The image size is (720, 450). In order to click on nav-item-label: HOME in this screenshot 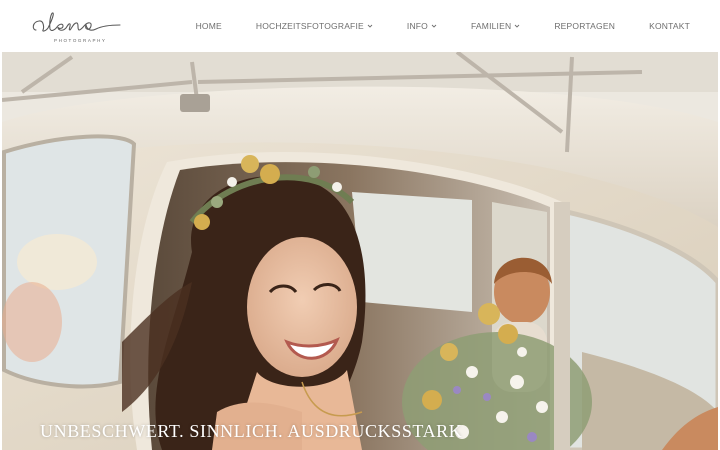, I will do `click(208, 26)`.